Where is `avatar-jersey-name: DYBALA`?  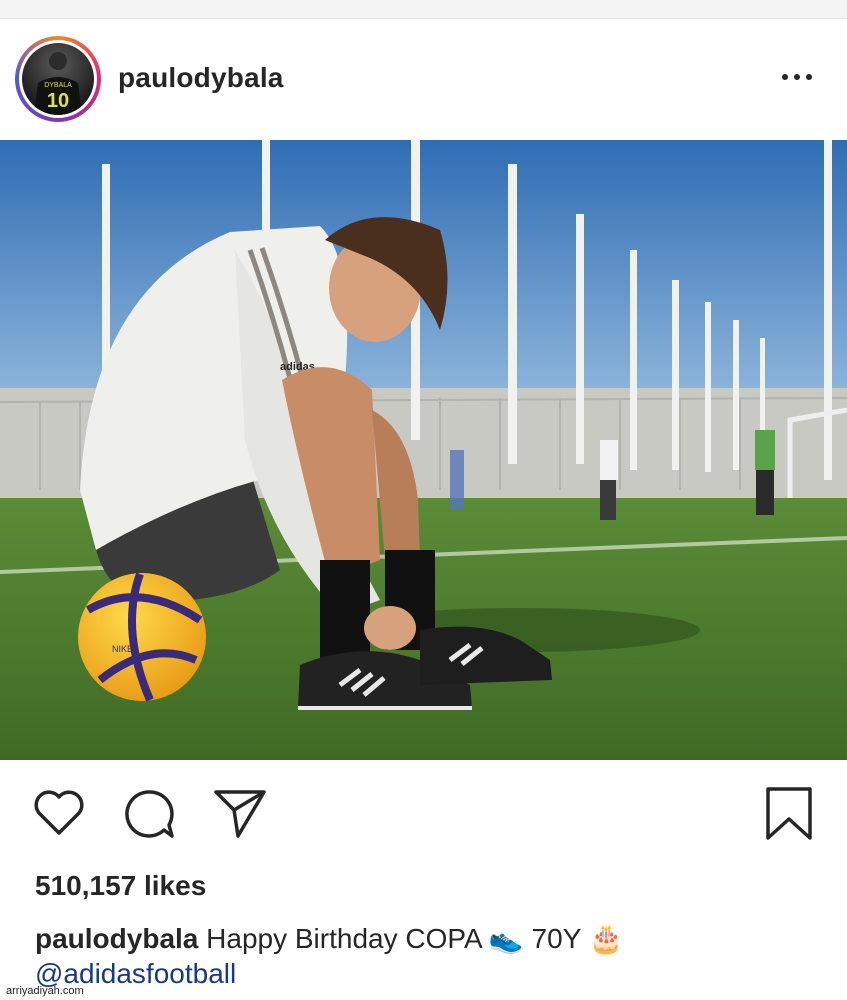
avatar-jersey-name: DYBALA is located at coordinates (58, 85).